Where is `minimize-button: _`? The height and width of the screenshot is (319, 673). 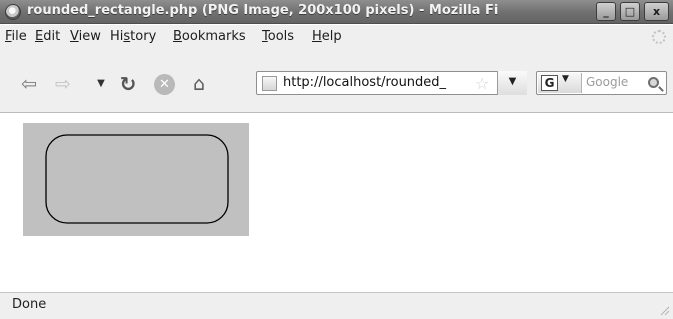 minimize-button: _ is located at coordinates (606, 11).